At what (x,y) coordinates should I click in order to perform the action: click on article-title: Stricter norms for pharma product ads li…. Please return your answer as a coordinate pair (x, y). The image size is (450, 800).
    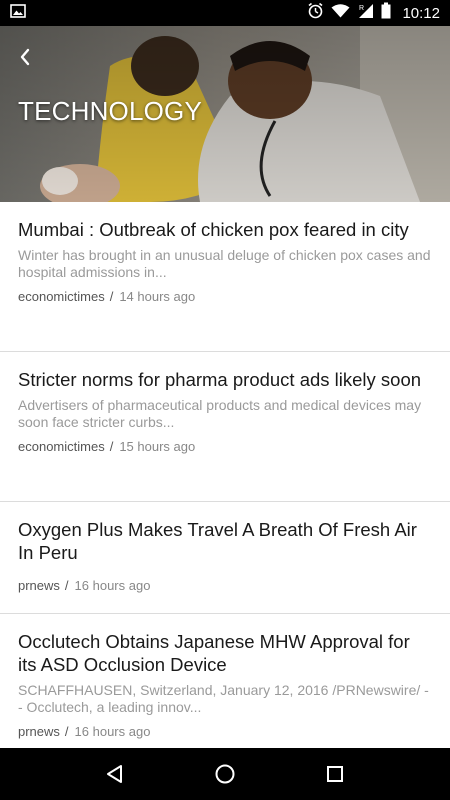
    Looking at the image, I should click on (220, 379).